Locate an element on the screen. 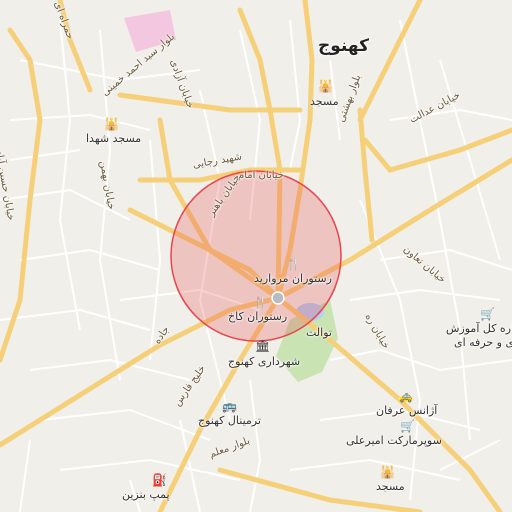 The image size is (512, 512). street-emam: خیابان امام is located at coordinates (261, 175).